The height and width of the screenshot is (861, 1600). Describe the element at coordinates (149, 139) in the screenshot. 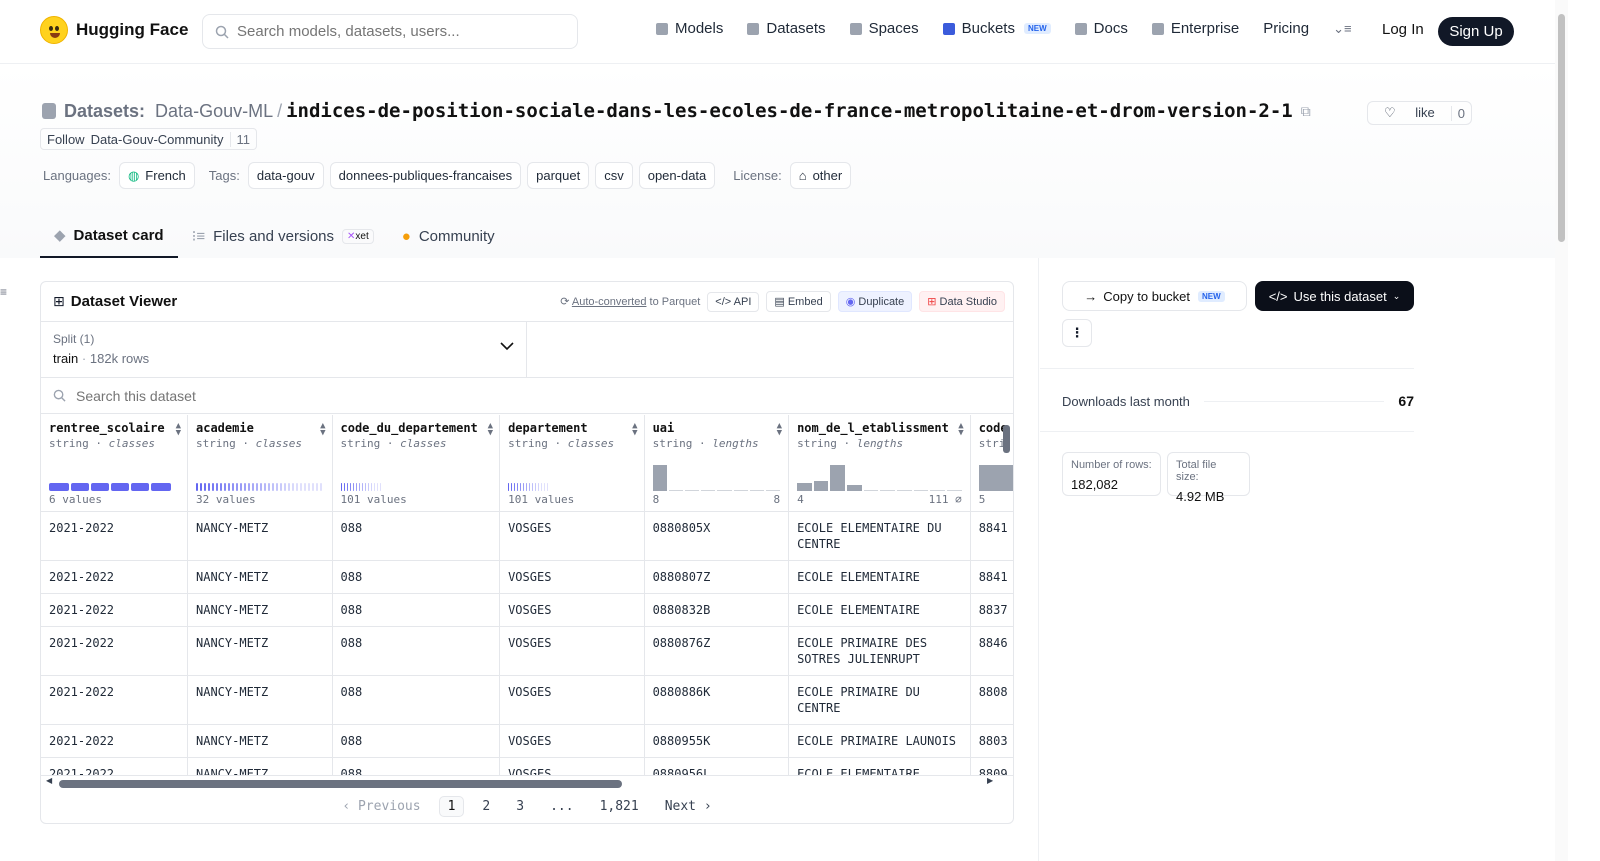

I see `follow-button: Follow Data-Gouv-Community 11` at that location.